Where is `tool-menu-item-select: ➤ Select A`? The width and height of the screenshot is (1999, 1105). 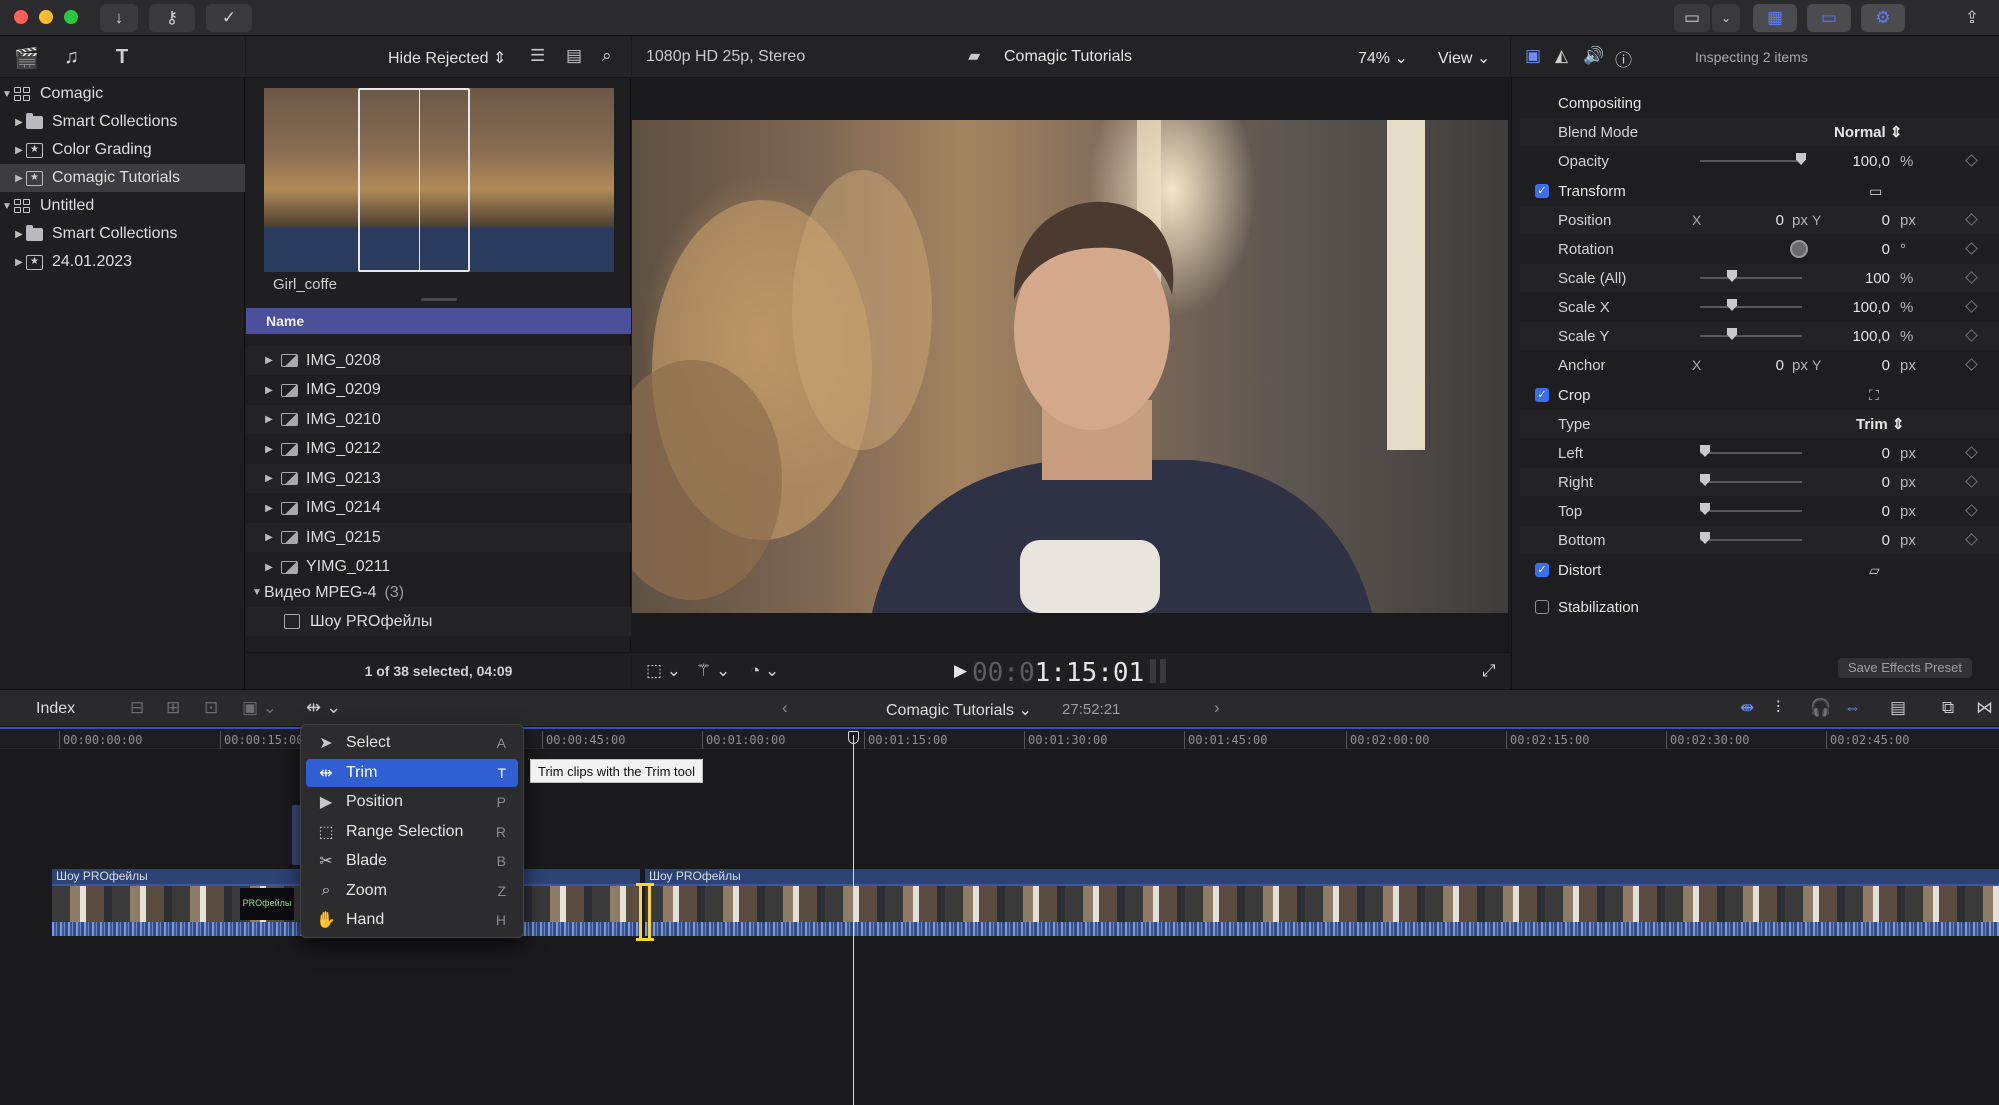 tool-menu-item-select: ➤ Select A is located at coordinates (412, 743).